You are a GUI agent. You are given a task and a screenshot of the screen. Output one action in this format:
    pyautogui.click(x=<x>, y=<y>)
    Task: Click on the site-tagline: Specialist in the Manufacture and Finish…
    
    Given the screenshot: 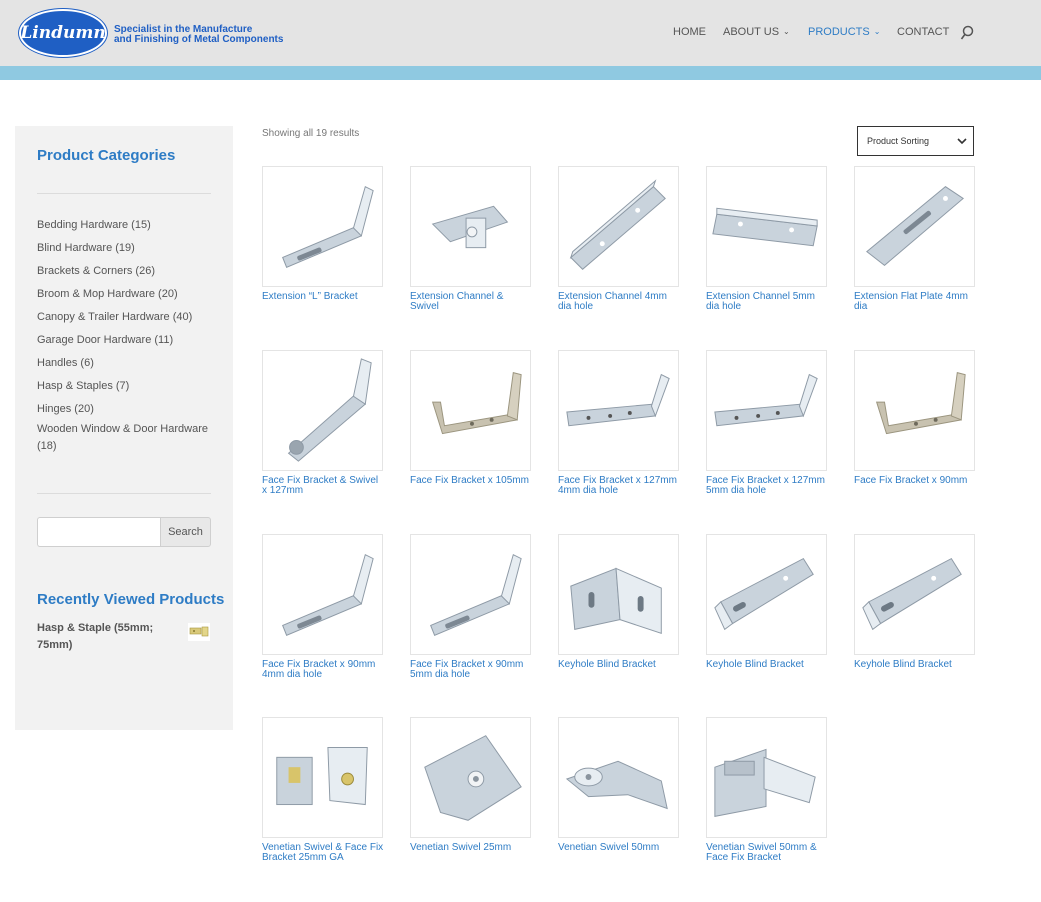 What is the action you would take?
    pyautogui.click(x=198, y=35)
    